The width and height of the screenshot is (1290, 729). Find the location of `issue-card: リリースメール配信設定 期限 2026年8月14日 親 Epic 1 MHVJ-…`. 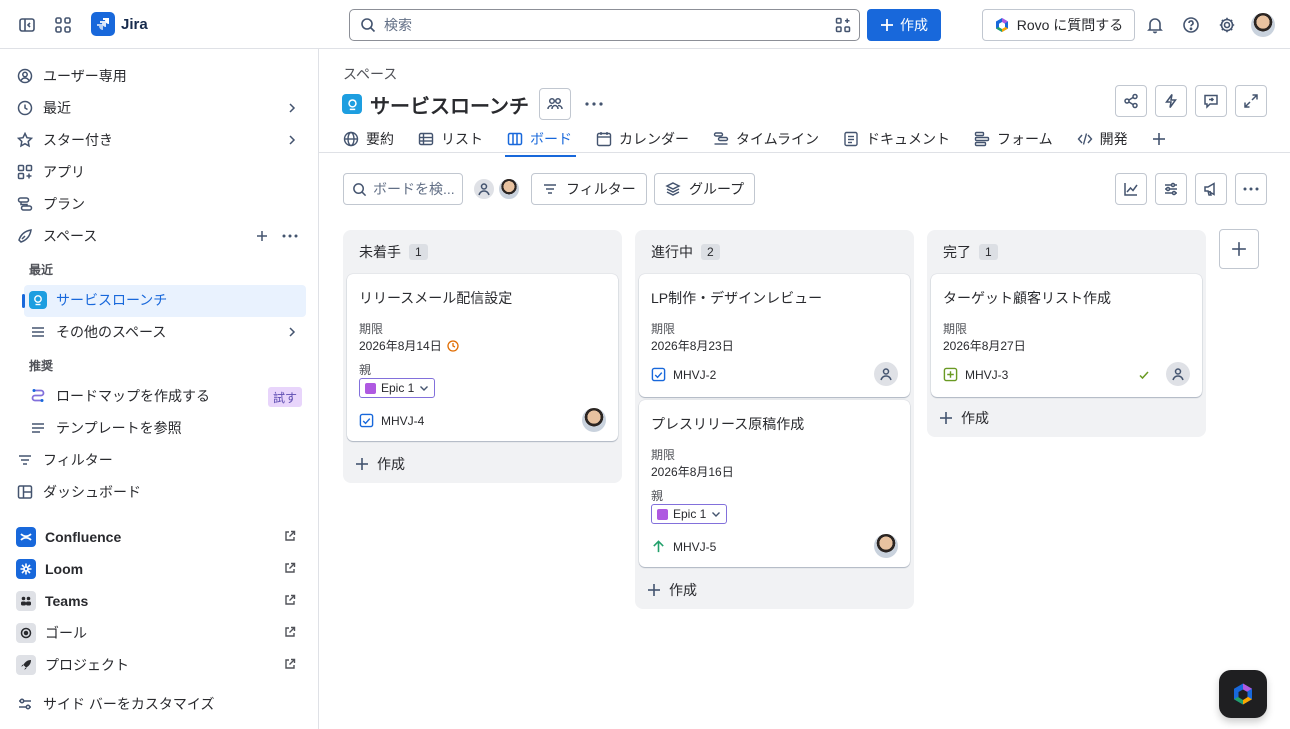

issue-card: リリースメール配信設定 期限 2026年8月14日 親 Epic 1 MHVJ-… is located at coordinates (482, 357).